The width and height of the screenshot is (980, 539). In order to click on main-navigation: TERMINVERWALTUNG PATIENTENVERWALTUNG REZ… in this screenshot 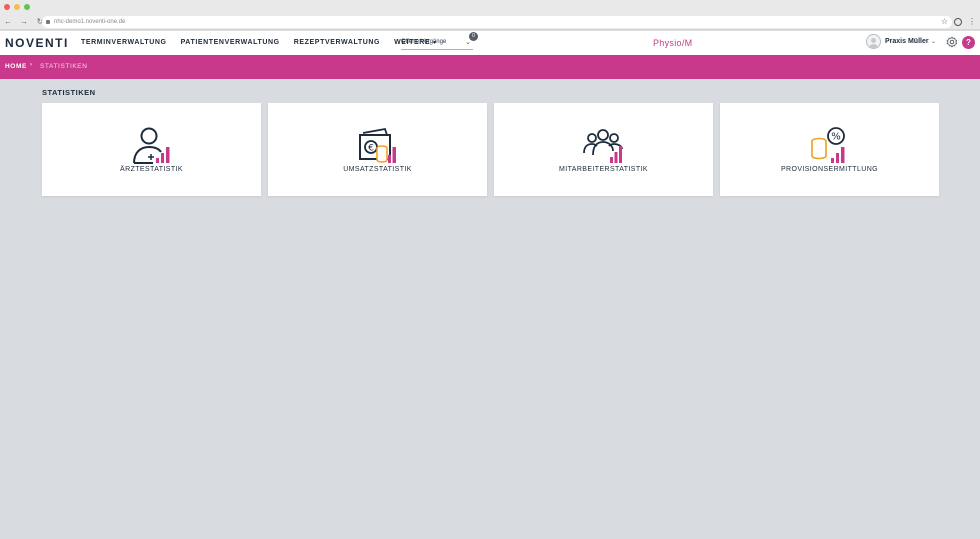, I will do `click(259, 42)`.